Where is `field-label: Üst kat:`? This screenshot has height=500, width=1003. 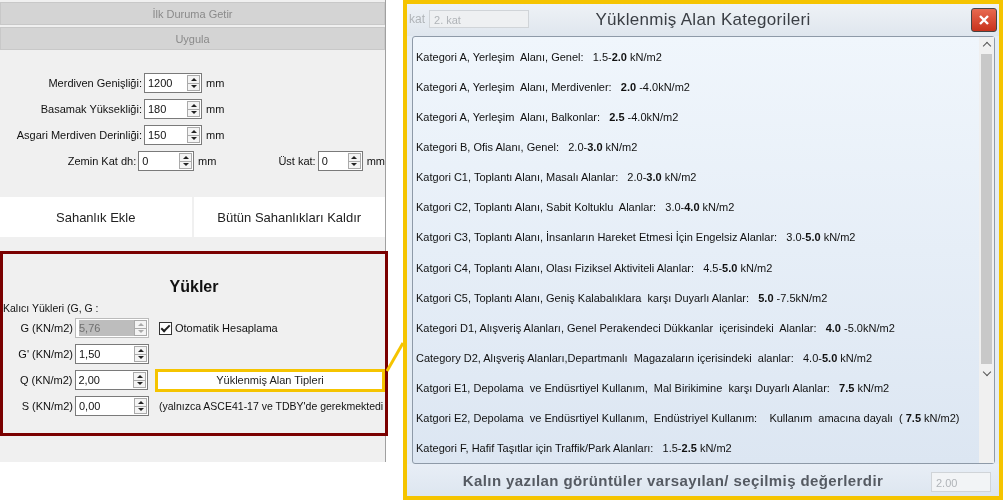 field-label: Üst kat: is located at coordinates (297, 161).